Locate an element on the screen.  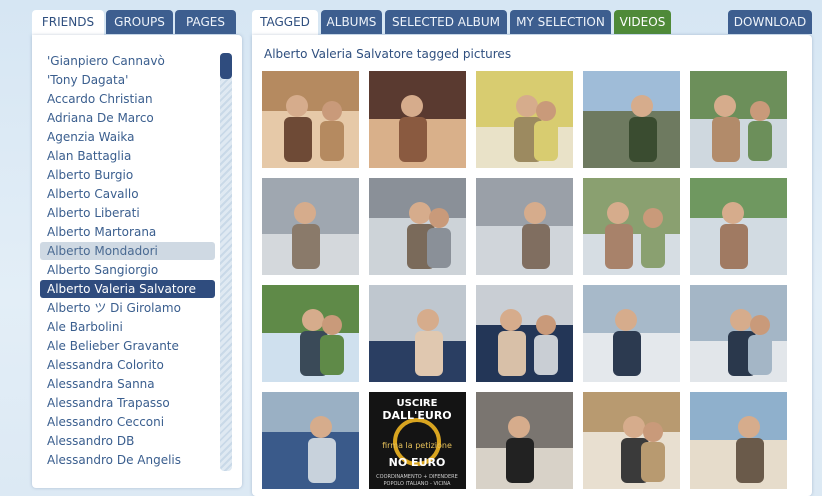
tab-pages: PAGES is located at coordinates (205, 22).